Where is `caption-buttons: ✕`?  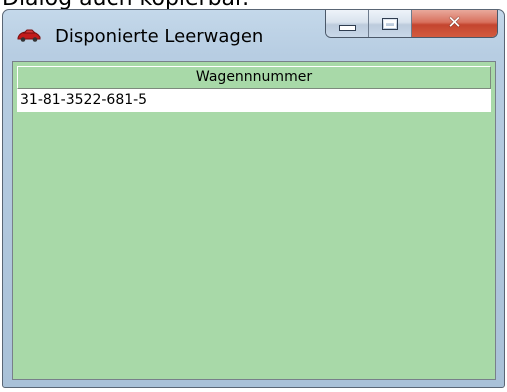
caption-buttons: ✕ is located at coordinates (411, 24).